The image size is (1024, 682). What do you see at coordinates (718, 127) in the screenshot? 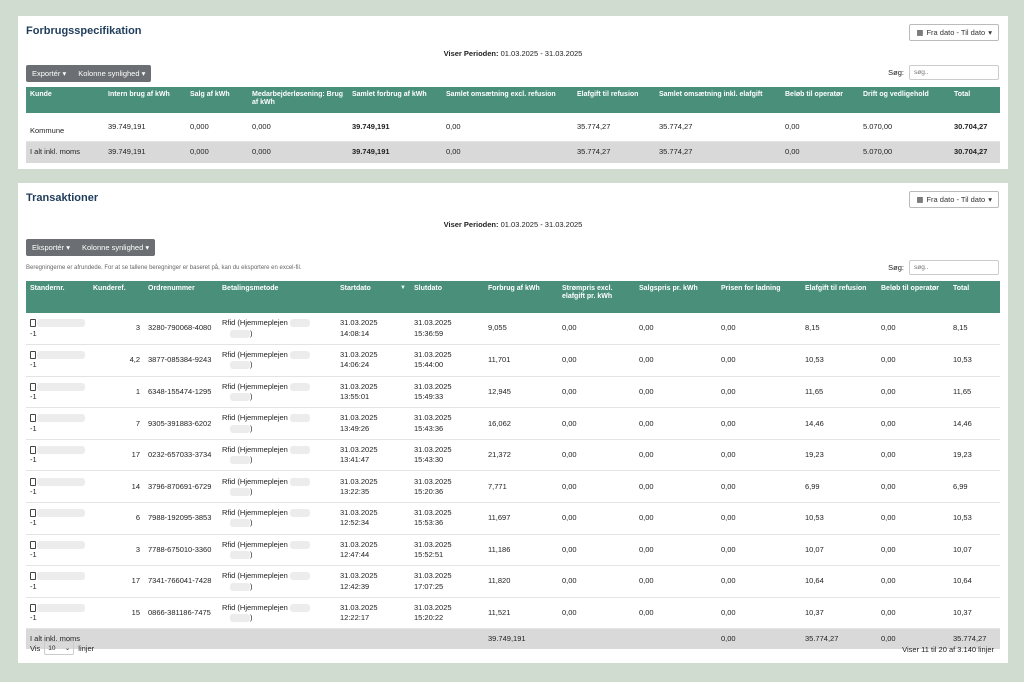
I see `spec-cell: 35.774,27` at bounding box center [718, 127].